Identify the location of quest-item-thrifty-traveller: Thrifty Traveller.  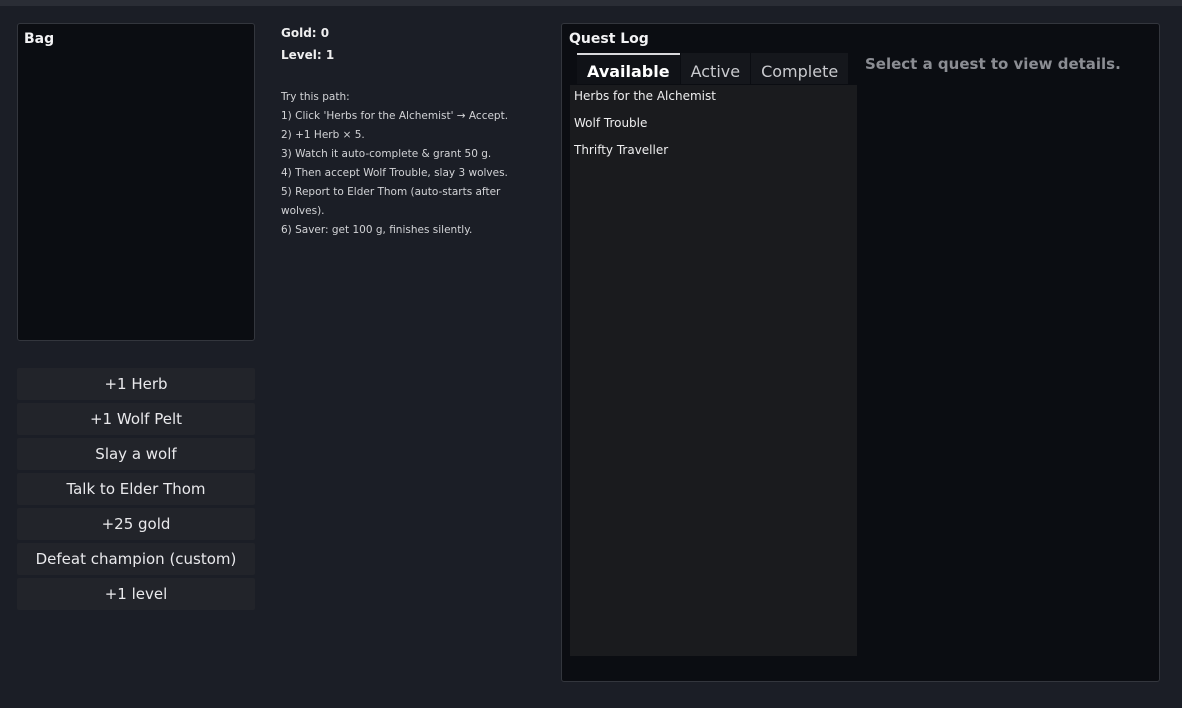
(713, 152).